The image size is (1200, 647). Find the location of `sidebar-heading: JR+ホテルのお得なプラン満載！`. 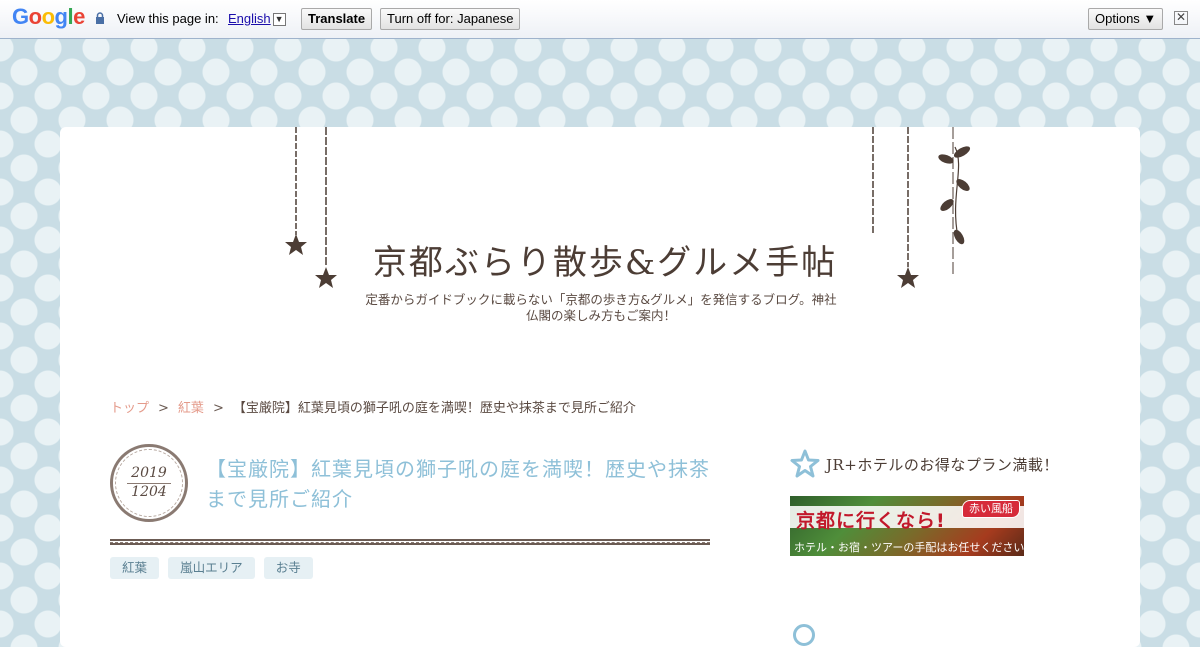

sidebar-heading: JR+ホテルのお得なプラン満載！ is located at coordinates (960, 464).